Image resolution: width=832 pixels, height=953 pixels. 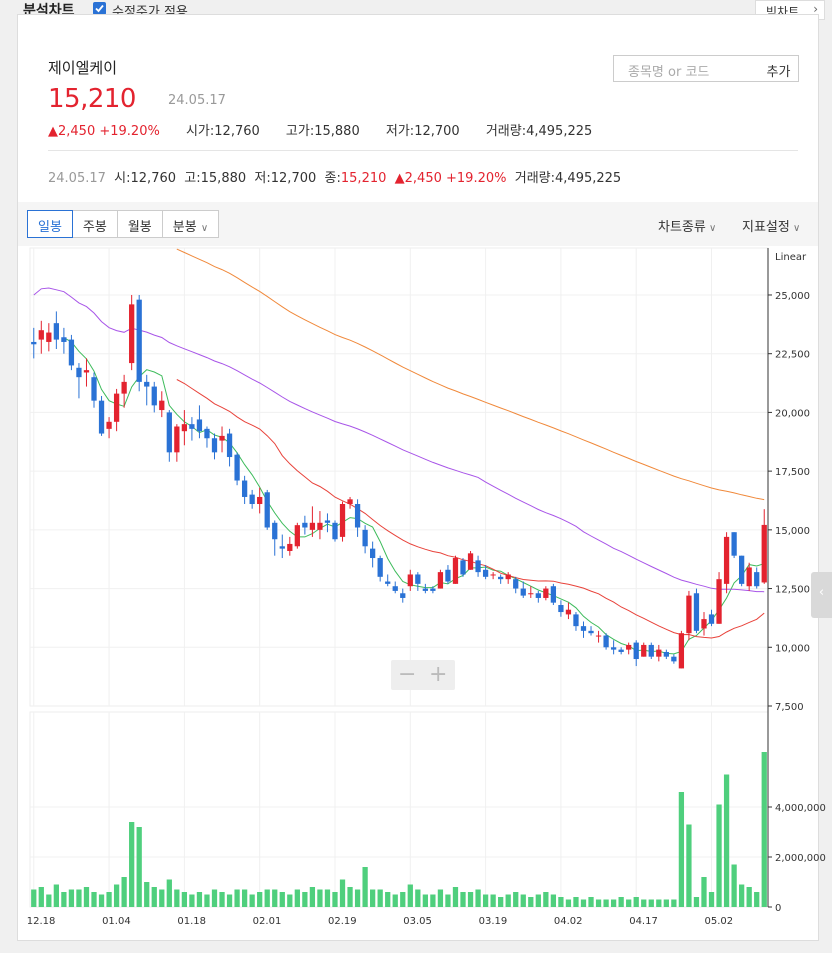 What do you see at coordinates (223, 178) in the screenshot?
I see `info-high: 15,880` at bounding box center [223, 178].